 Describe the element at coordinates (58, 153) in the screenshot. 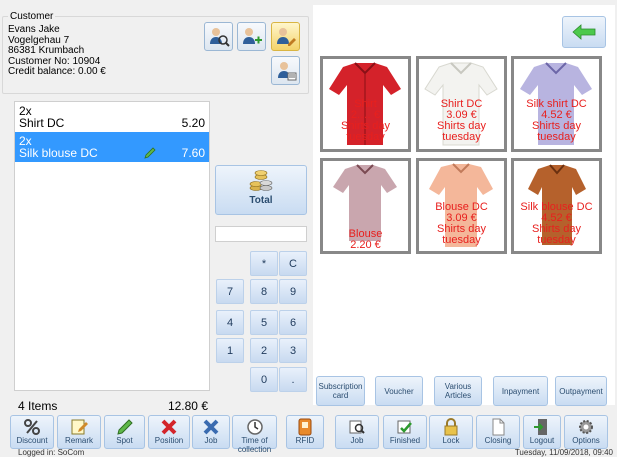

I see `order-item-name: Silk blouse DC` at that location.